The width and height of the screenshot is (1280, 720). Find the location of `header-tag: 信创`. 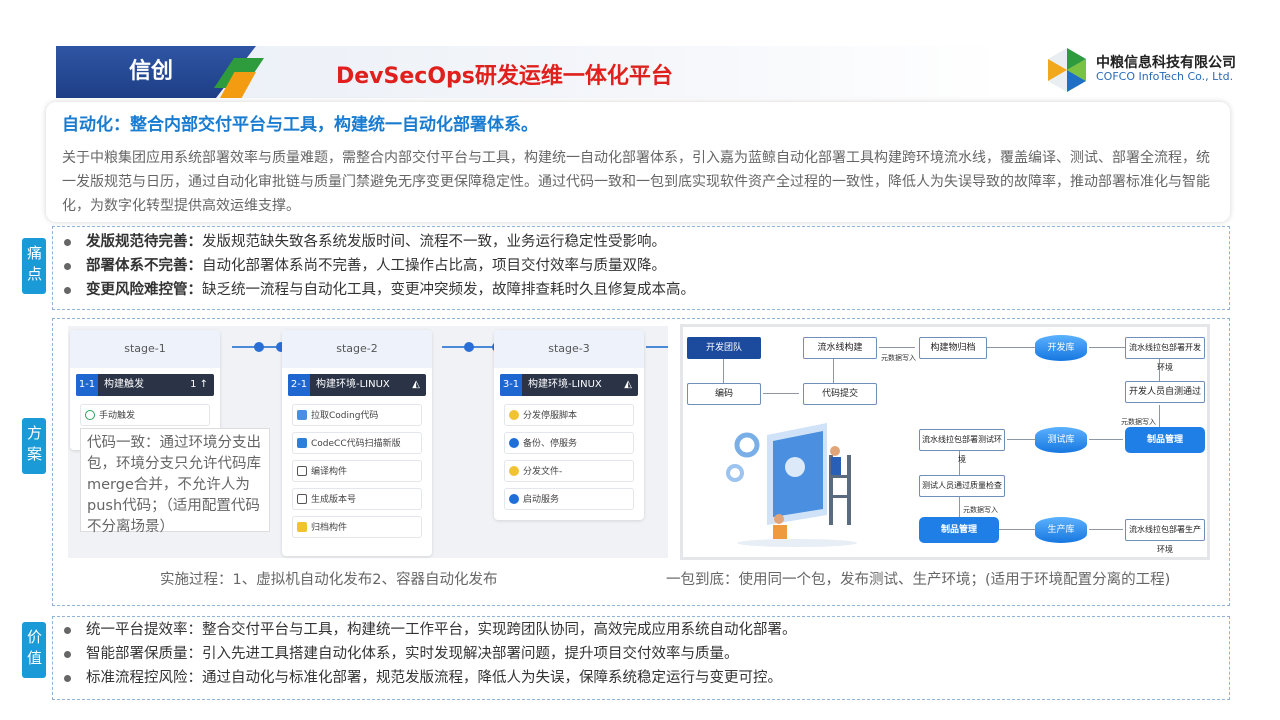

header-tag: 信创 is located at coordinates (150, 71).